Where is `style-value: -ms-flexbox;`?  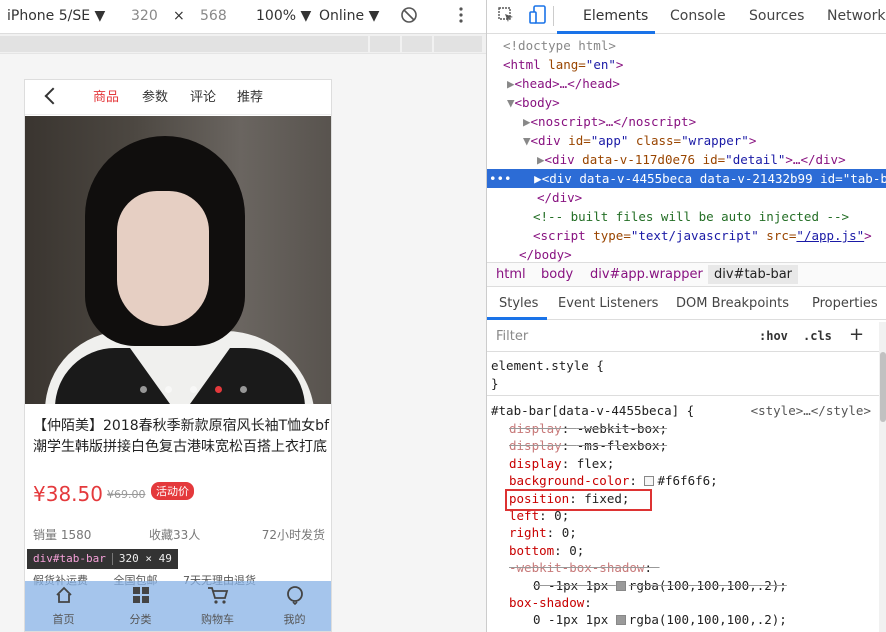 style-value: -ms-flexbox; is located at coordinates (622, 445).